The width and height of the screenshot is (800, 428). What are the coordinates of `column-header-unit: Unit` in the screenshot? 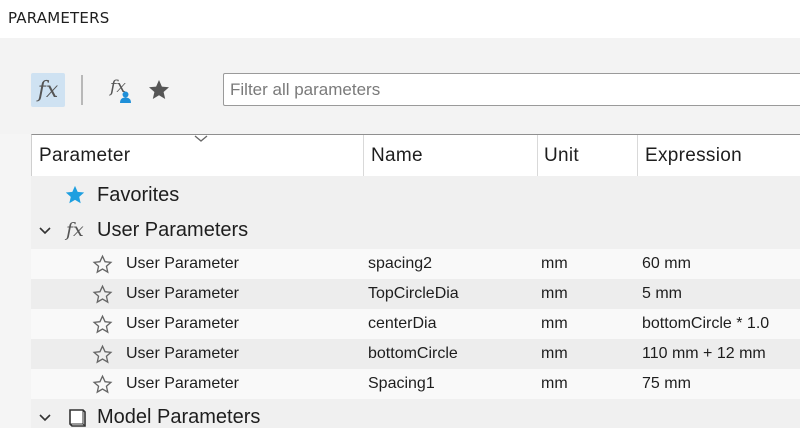 It's located at (561, 155).